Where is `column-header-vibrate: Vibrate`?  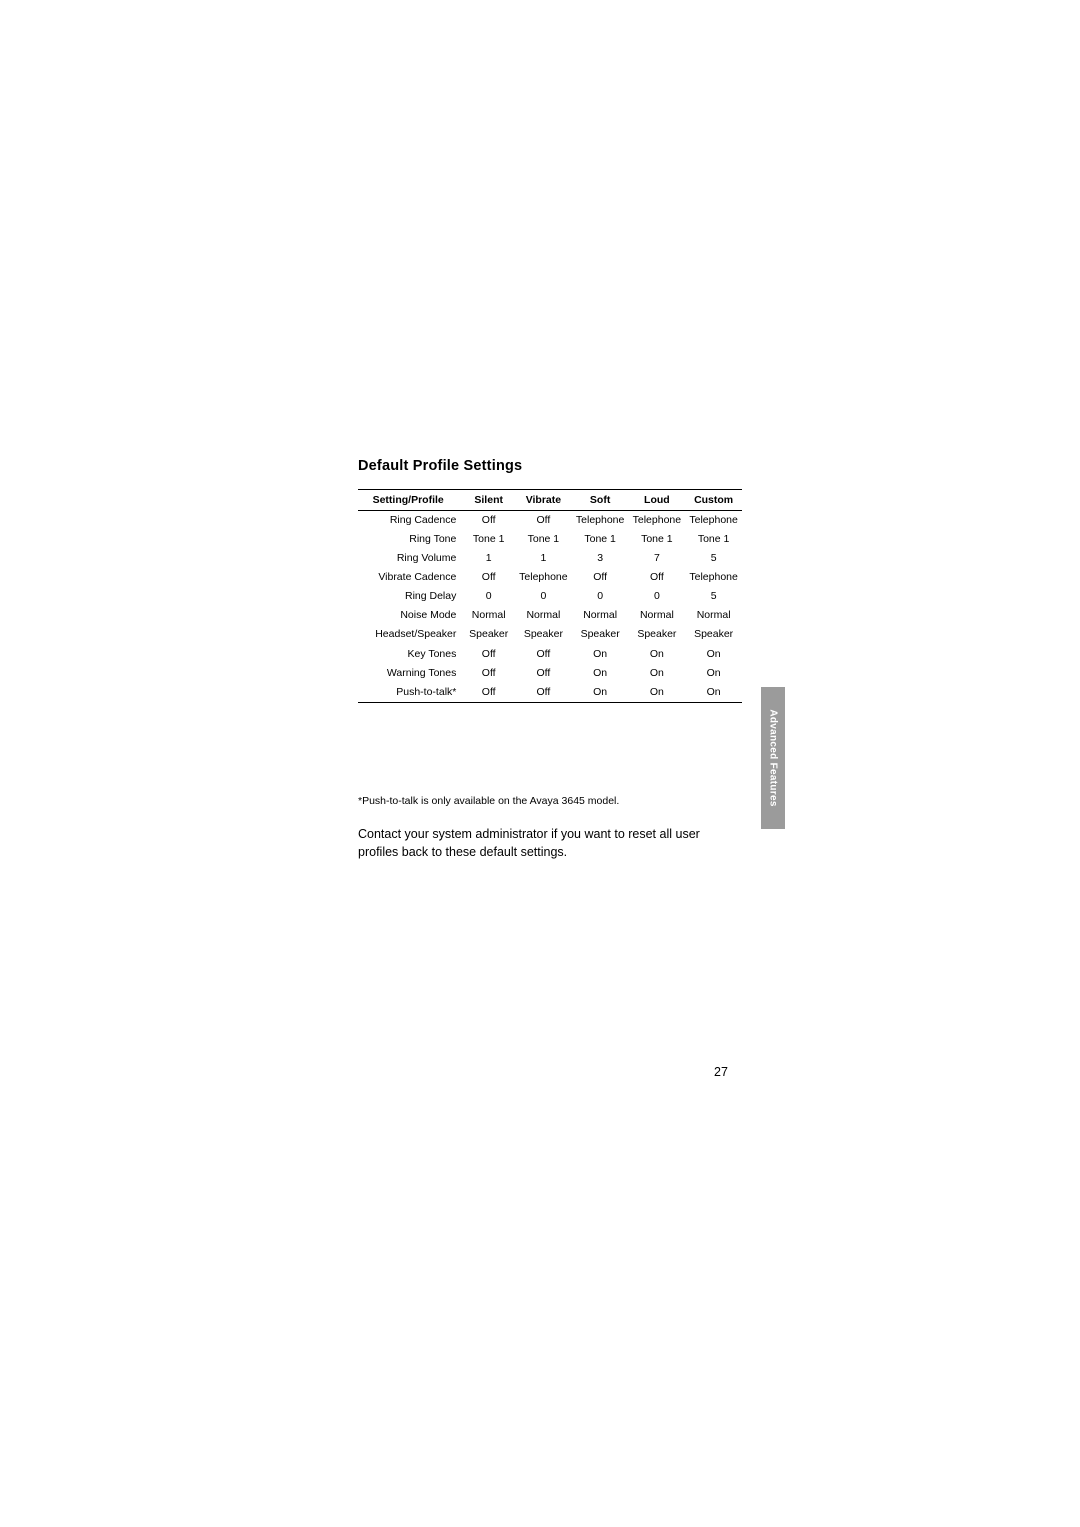 column-header-vibrate: Vibrate is located at coordinates (543, 500).